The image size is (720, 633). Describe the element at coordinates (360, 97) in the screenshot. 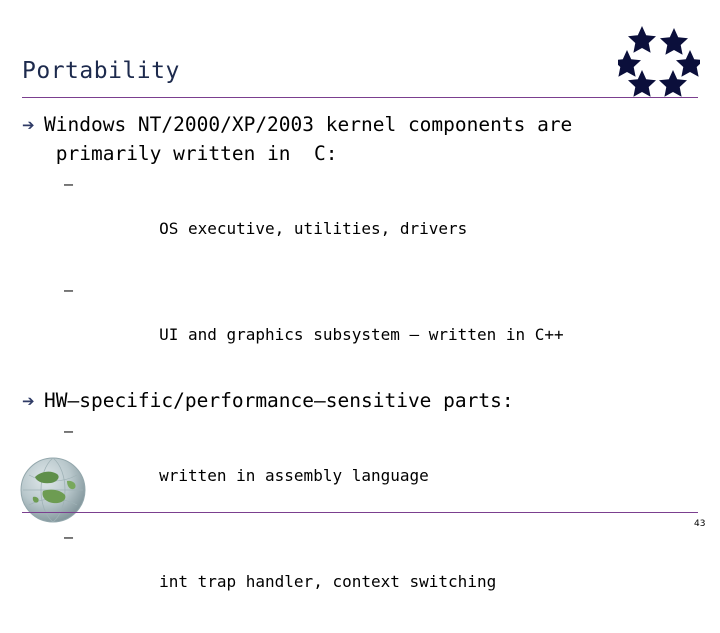

I see `title-divider` at that location.